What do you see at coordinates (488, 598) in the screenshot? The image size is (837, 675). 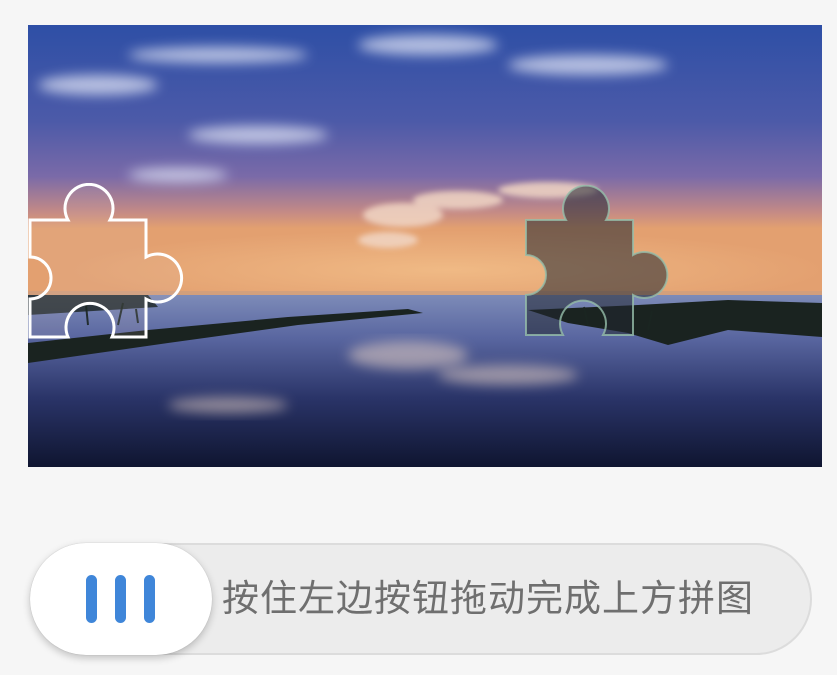 I see `slider-hint-text: 按住左边按钮拖动完成上方拼图` at bounding box center [488, 598].